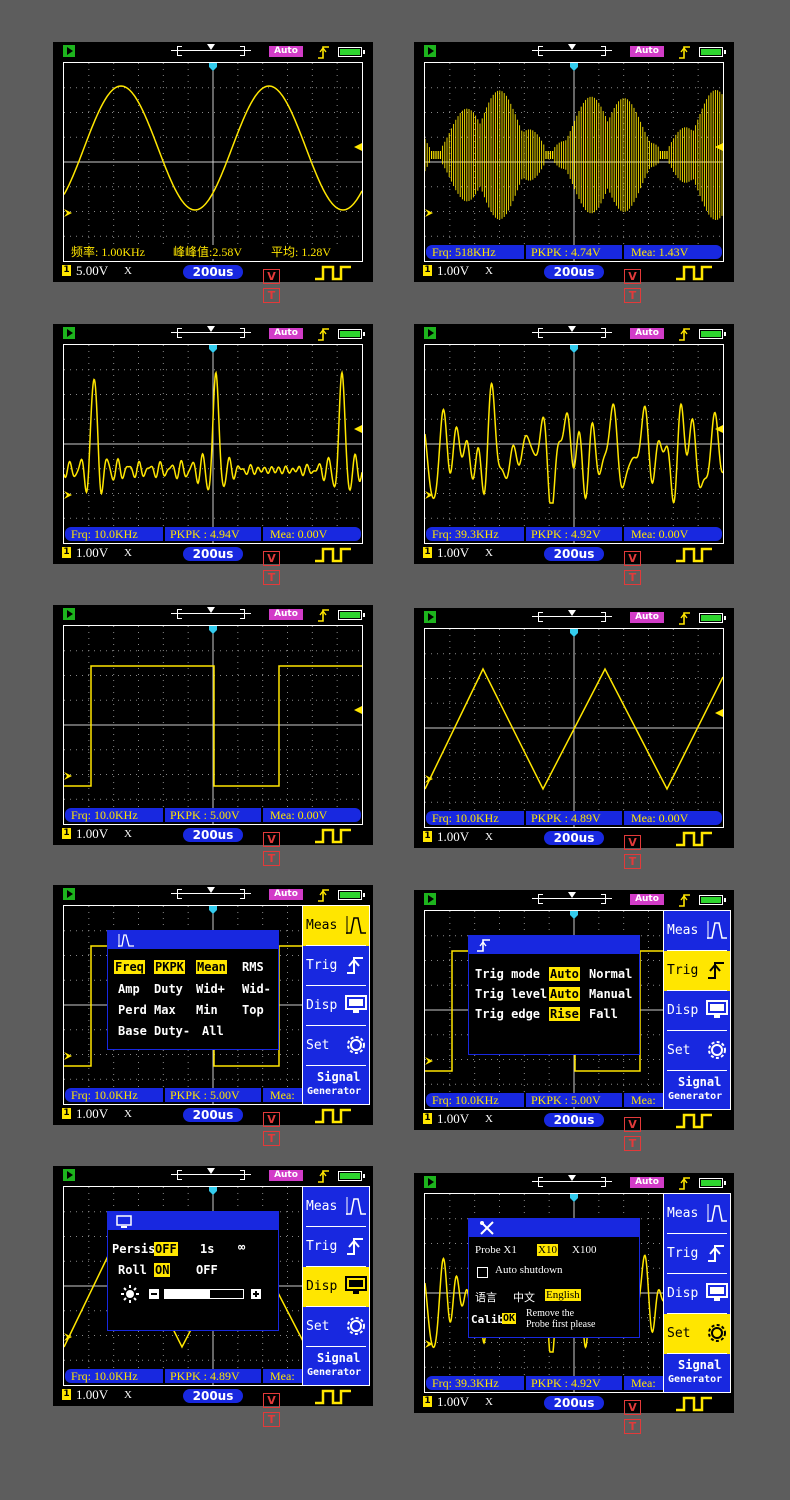 Image resolution: width=790 pixels, height=1500 pixels. I want to click on meas-option-perd: Perd, so click(132, 1010).